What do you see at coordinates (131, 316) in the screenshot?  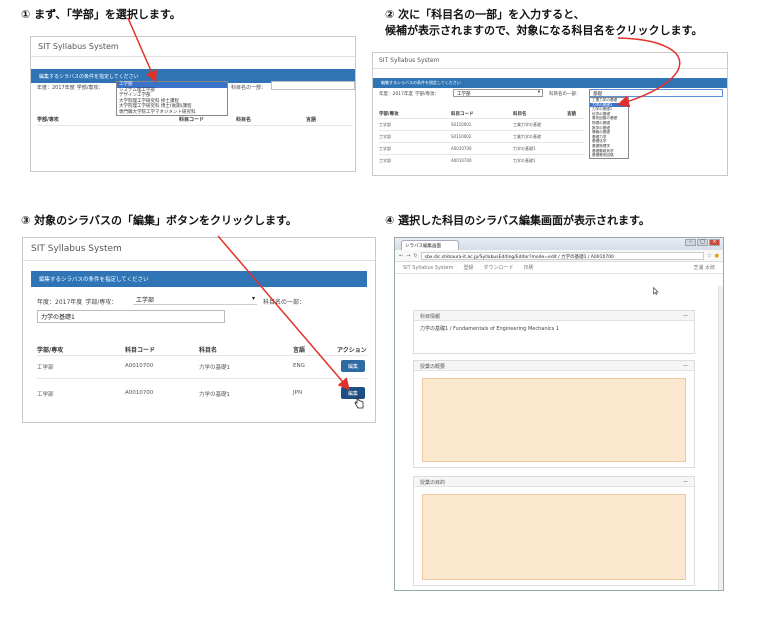 I see `subject-input: 力学の基礎1` at bounding box center [131, 316].